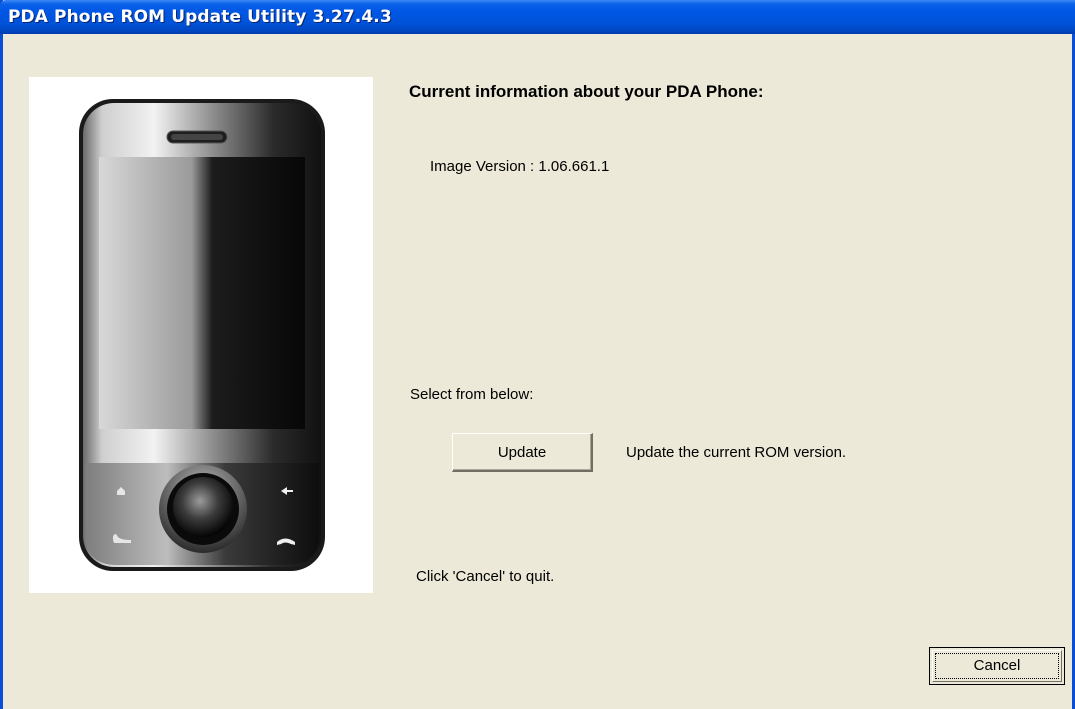 The height and width of the screenshot is (709, 1075). I want to click on update-button: Update, so click(522, 452).